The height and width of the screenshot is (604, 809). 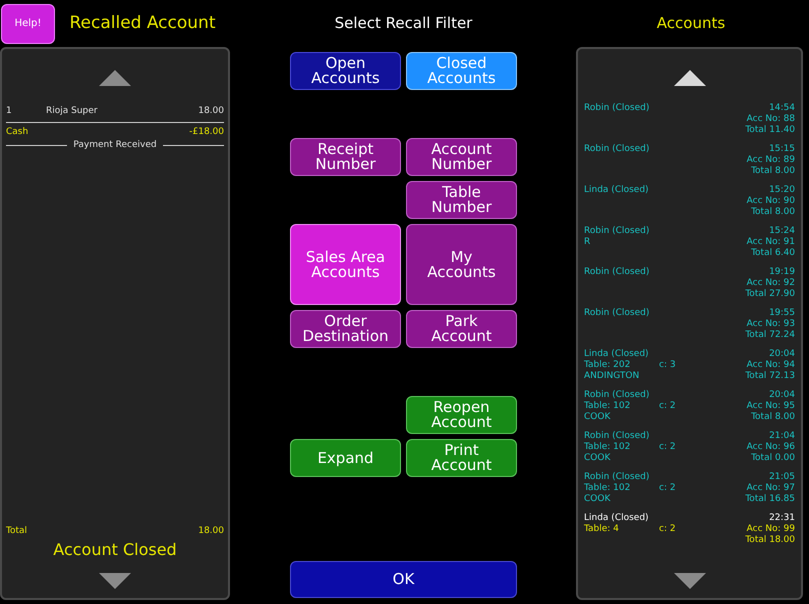 I want to click on covers-count: c: 3, so click(x=667, y=365).